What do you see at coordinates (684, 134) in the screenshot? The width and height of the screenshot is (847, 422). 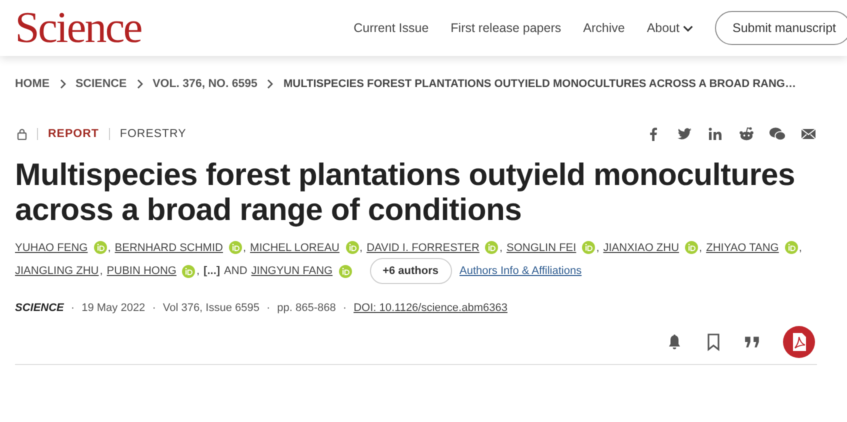 I see `twitter-icon` at bounding box center [684, 134].